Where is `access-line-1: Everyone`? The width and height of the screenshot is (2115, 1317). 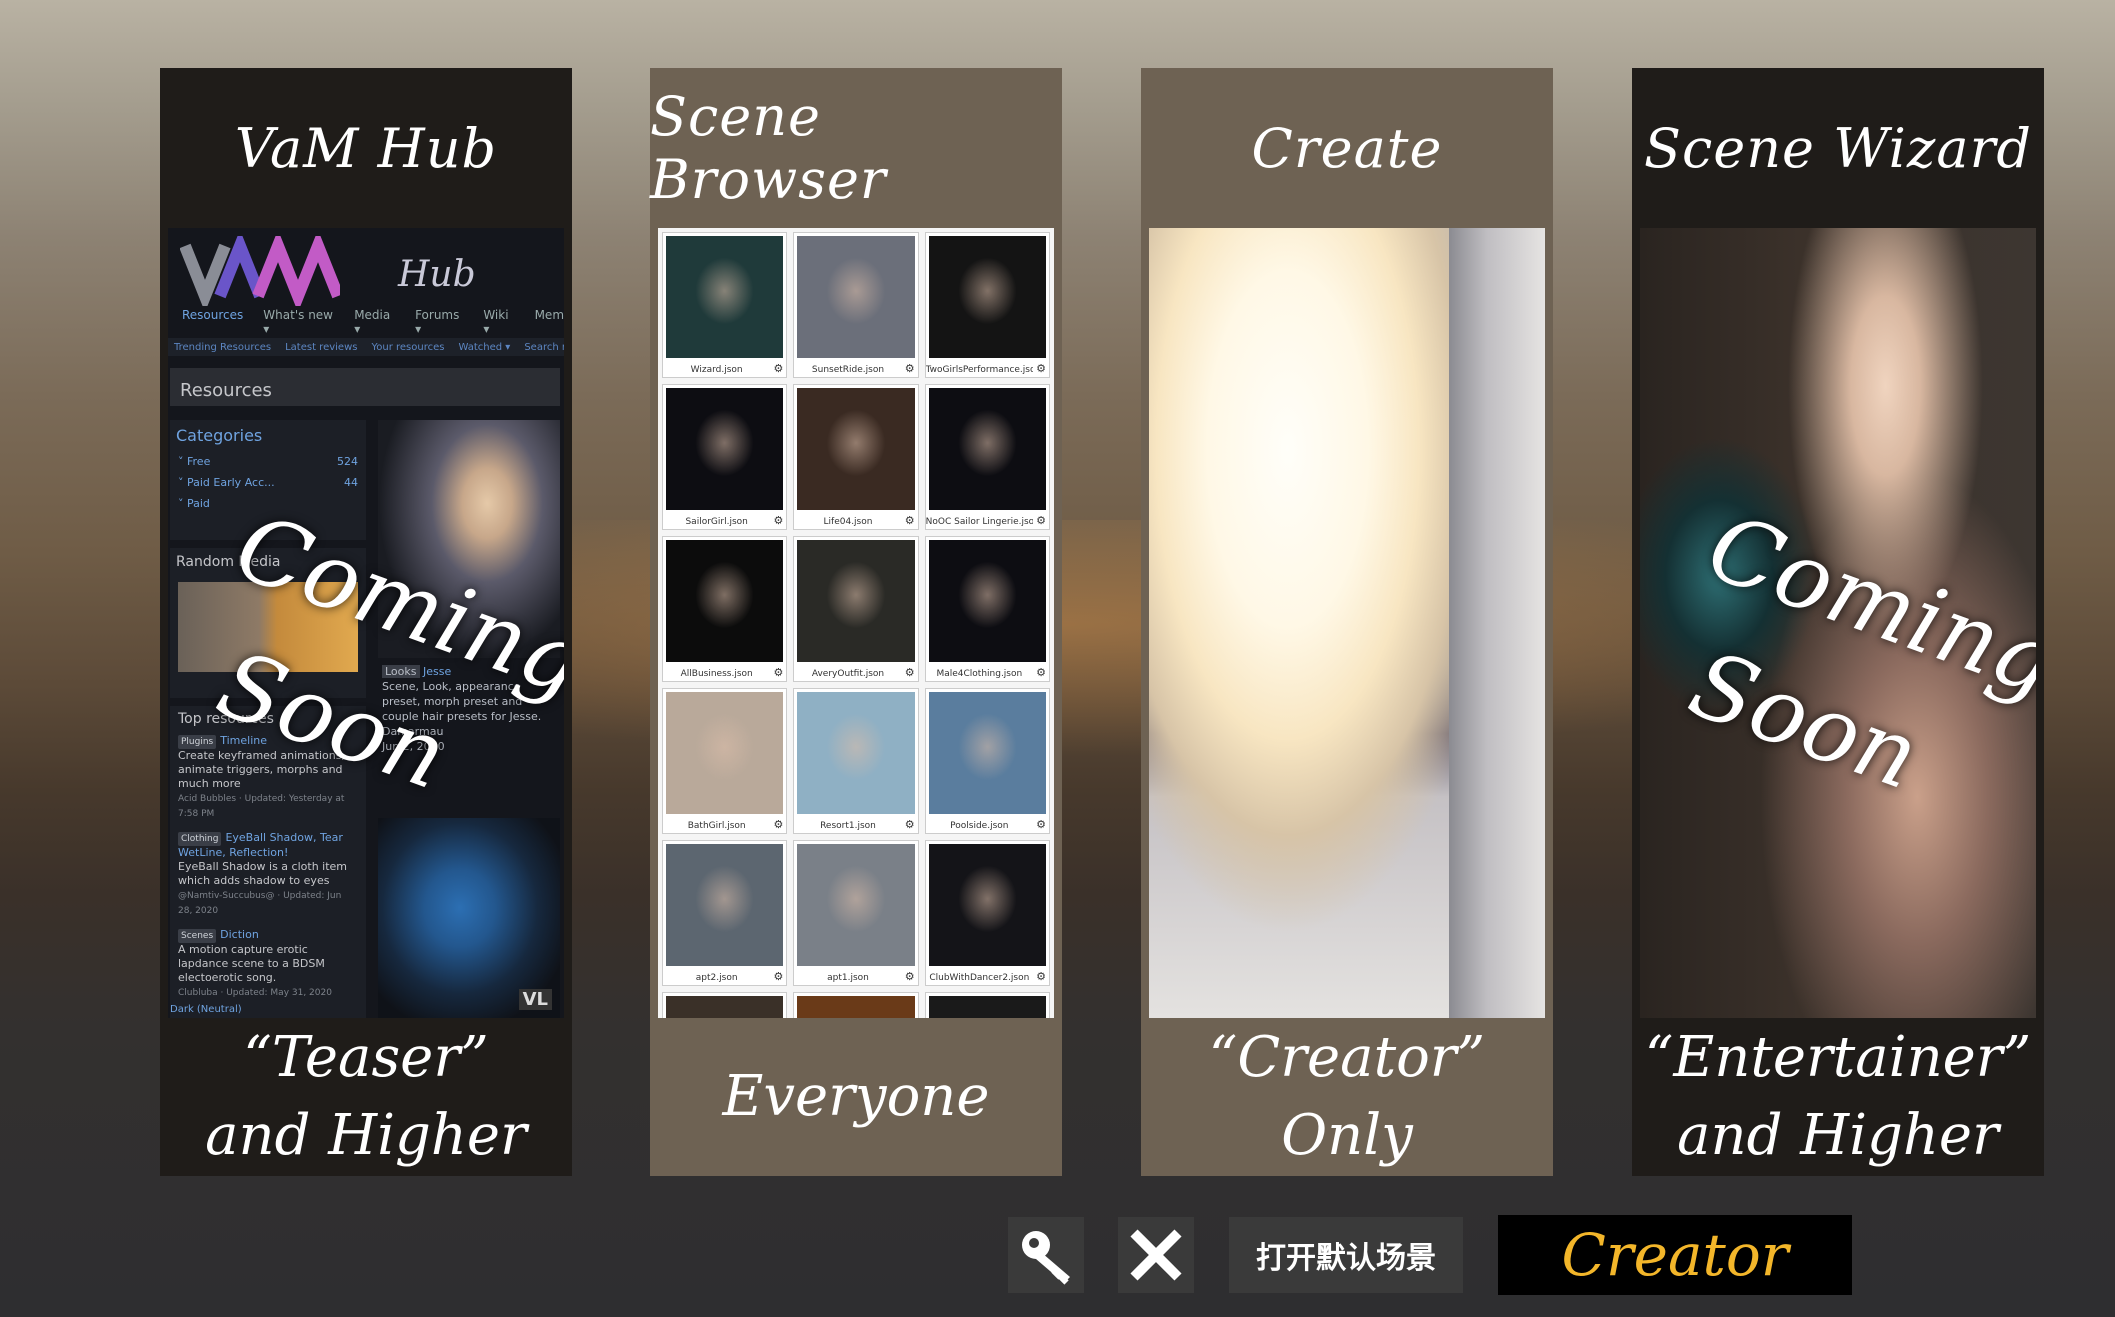 access-line-1: Everyone is located at coordinates (856, 1096).